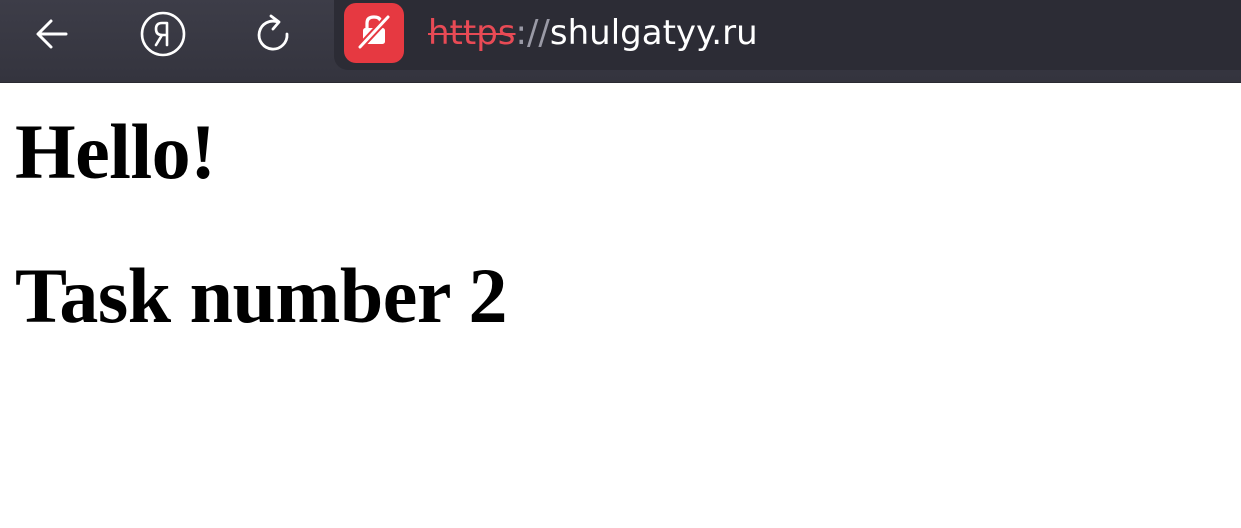  What do you see at coordinates (787, 35) in the screenshot?
I see `address-bar: https://shulgatyy.ru` at bounding box center [787, 35].